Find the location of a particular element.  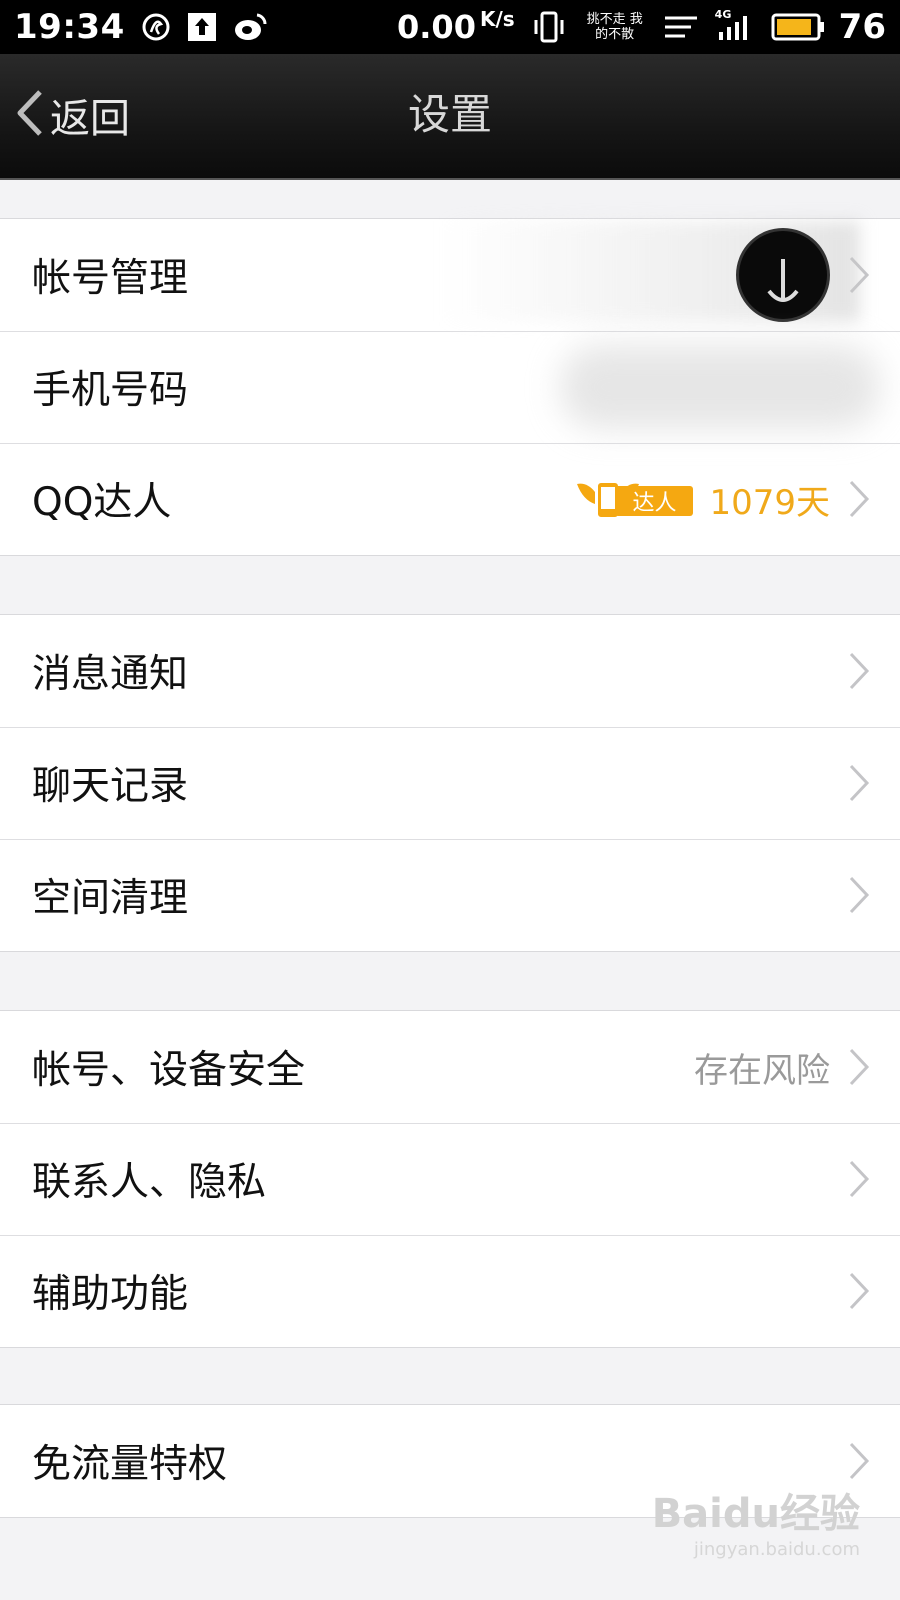

row-label: 免流量特权 is located at coordinates (130, 1464).